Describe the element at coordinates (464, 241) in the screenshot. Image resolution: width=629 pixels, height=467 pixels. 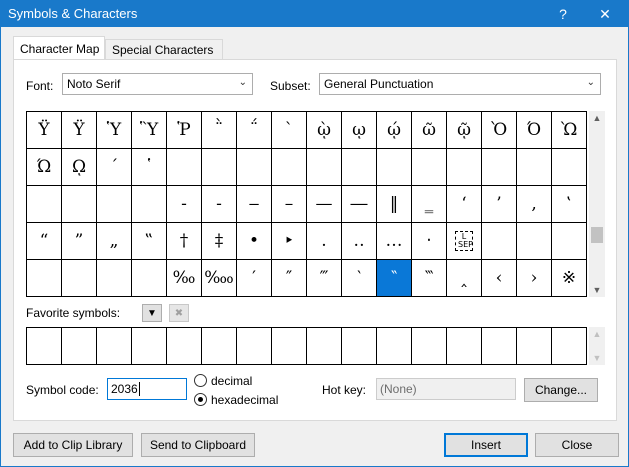
I see `char-cell: L SEP` at that location.